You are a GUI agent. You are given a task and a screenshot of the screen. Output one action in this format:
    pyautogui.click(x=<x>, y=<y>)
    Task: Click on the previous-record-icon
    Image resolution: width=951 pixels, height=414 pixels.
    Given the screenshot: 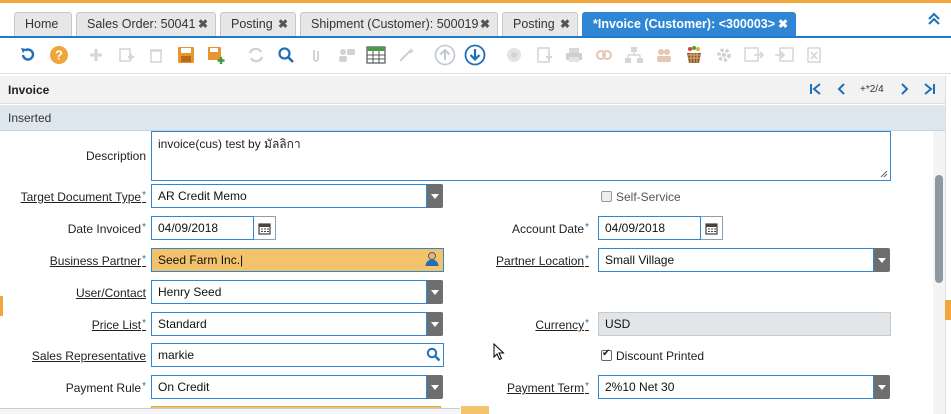 What is the action you would take?
    pyautogui.click(x=842, y=89)
    